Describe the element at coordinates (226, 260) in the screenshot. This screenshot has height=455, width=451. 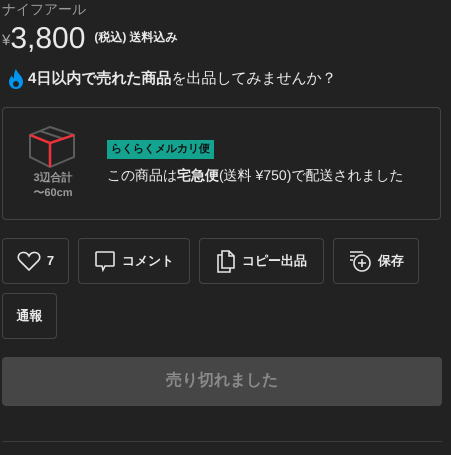
I see `documents-icon` at that location.